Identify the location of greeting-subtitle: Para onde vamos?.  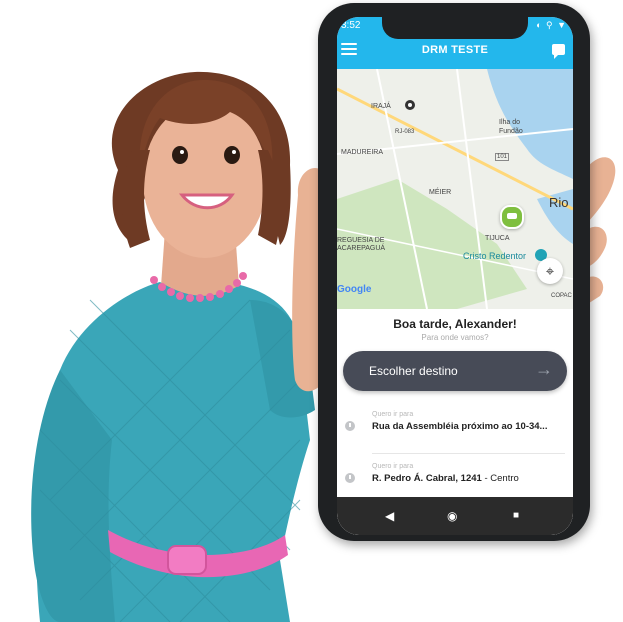
(455, 337).